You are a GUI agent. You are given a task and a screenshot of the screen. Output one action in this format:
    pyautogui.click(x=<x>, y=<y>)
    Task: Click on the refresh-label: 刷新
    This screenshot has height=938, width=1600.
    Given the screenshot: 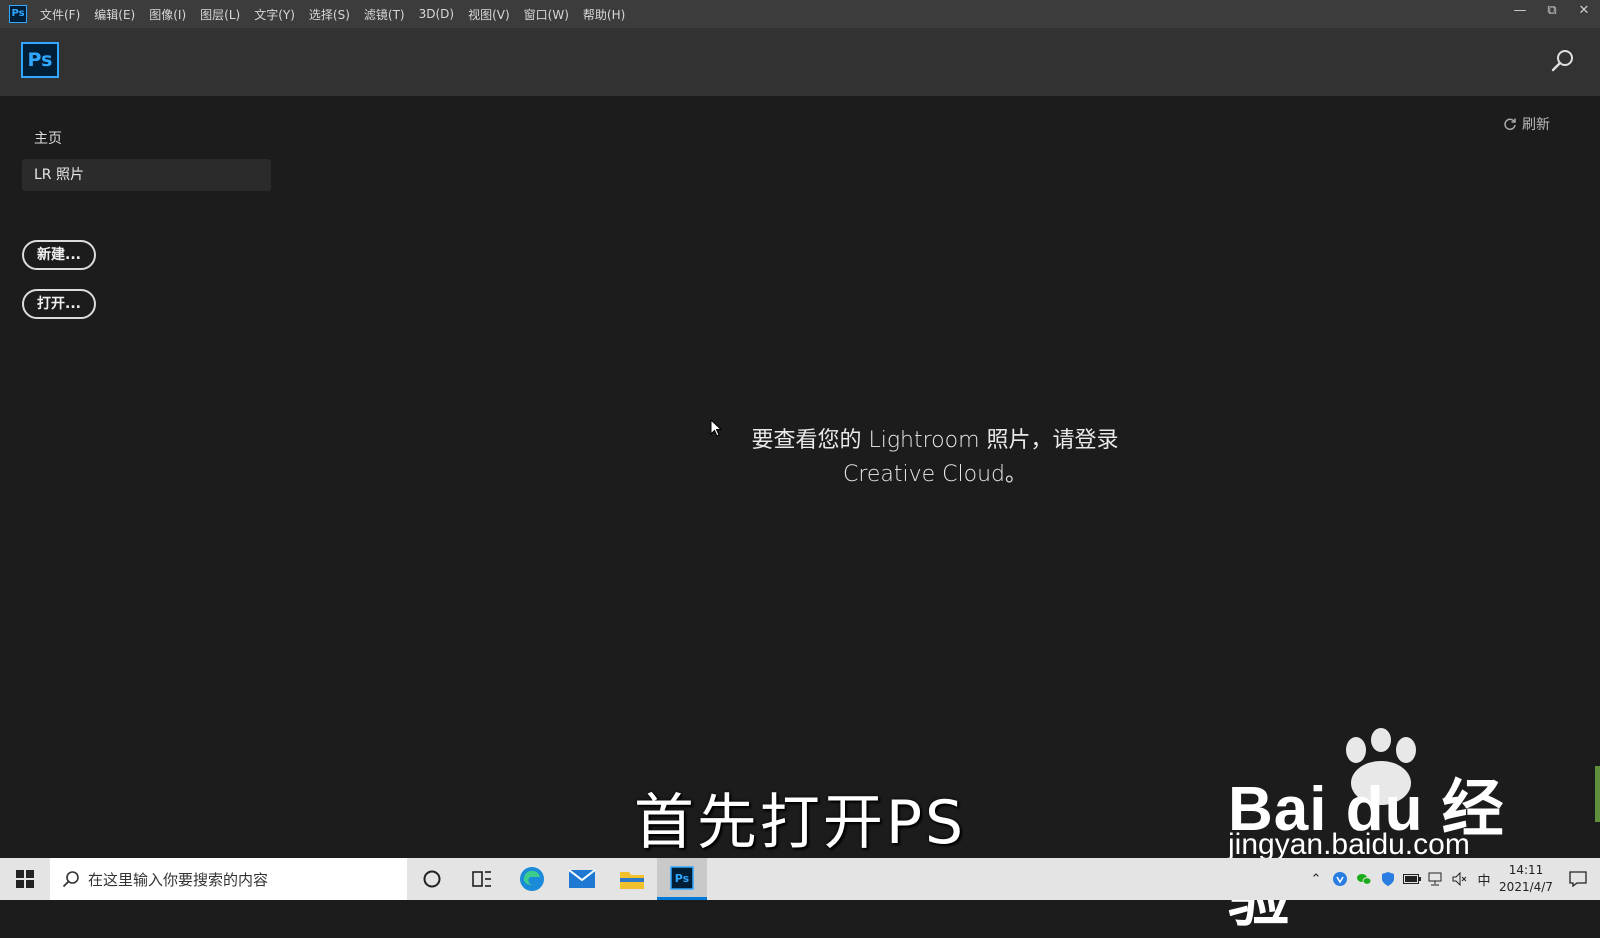 What is the action you would take?
    pyautogui.click(x=1536, y=125)
    